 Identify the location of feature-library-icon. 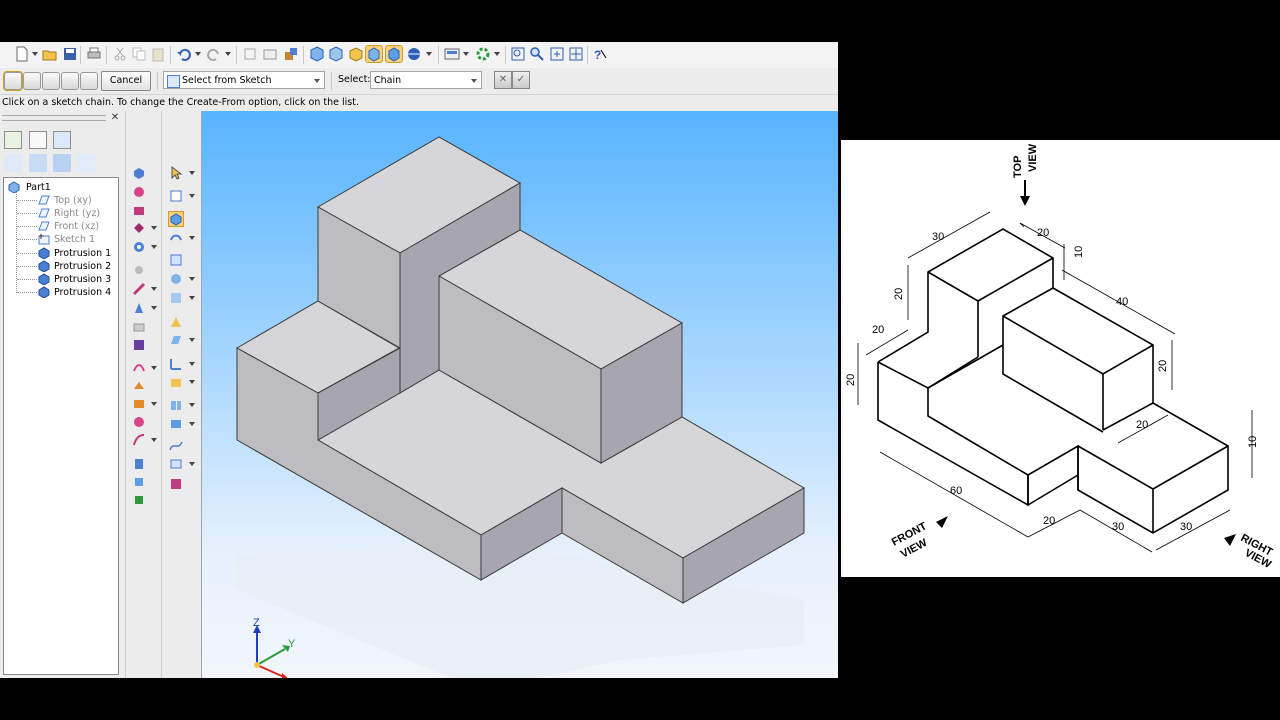
(13, 163).